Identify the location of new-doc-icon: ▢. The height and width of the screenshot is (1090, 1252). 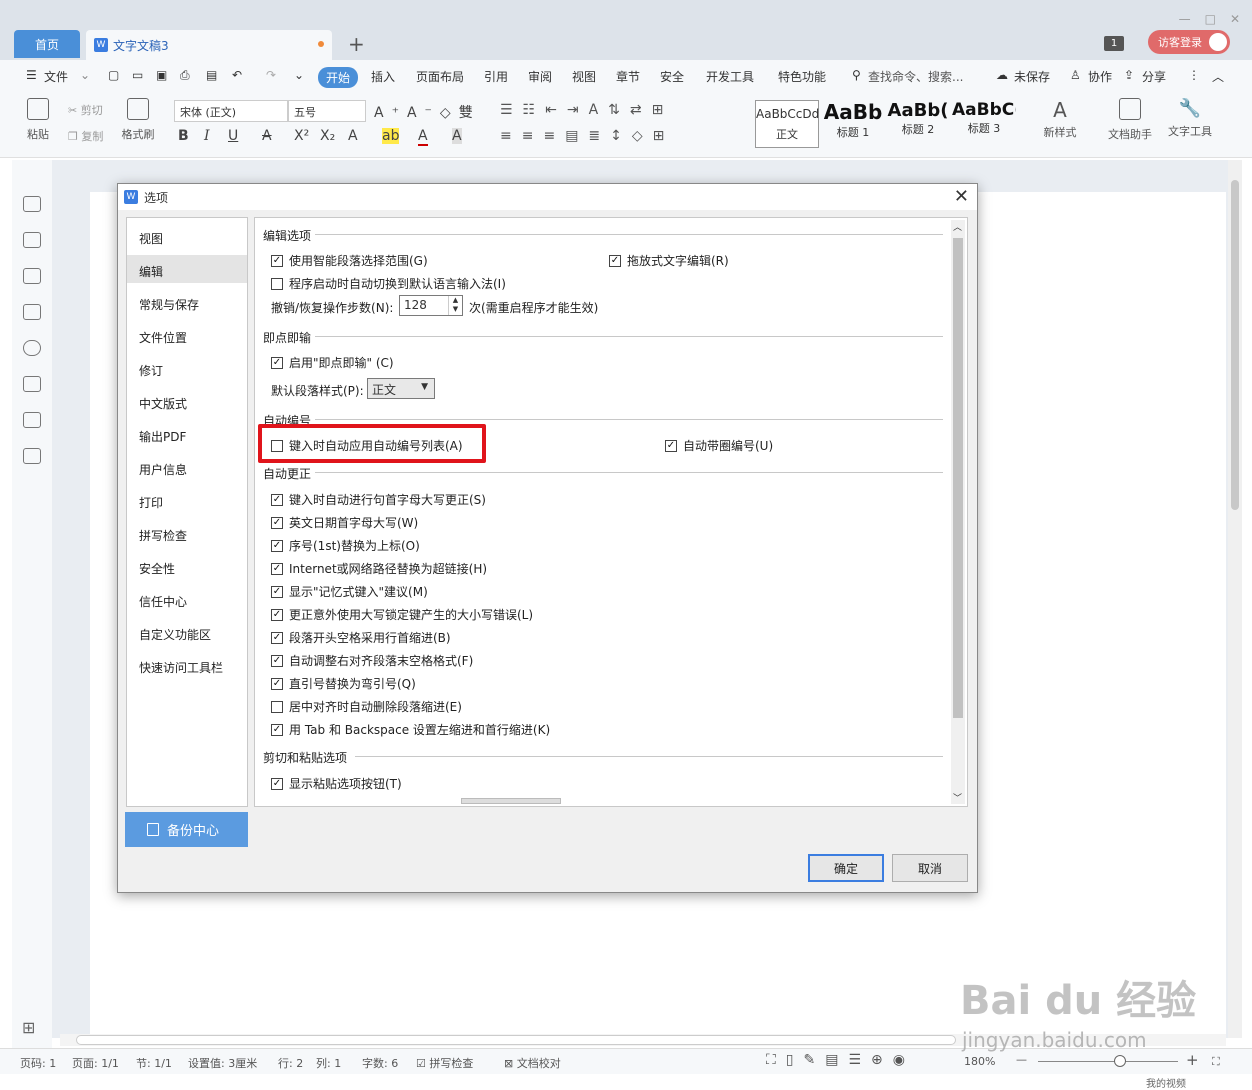
(113, 75).